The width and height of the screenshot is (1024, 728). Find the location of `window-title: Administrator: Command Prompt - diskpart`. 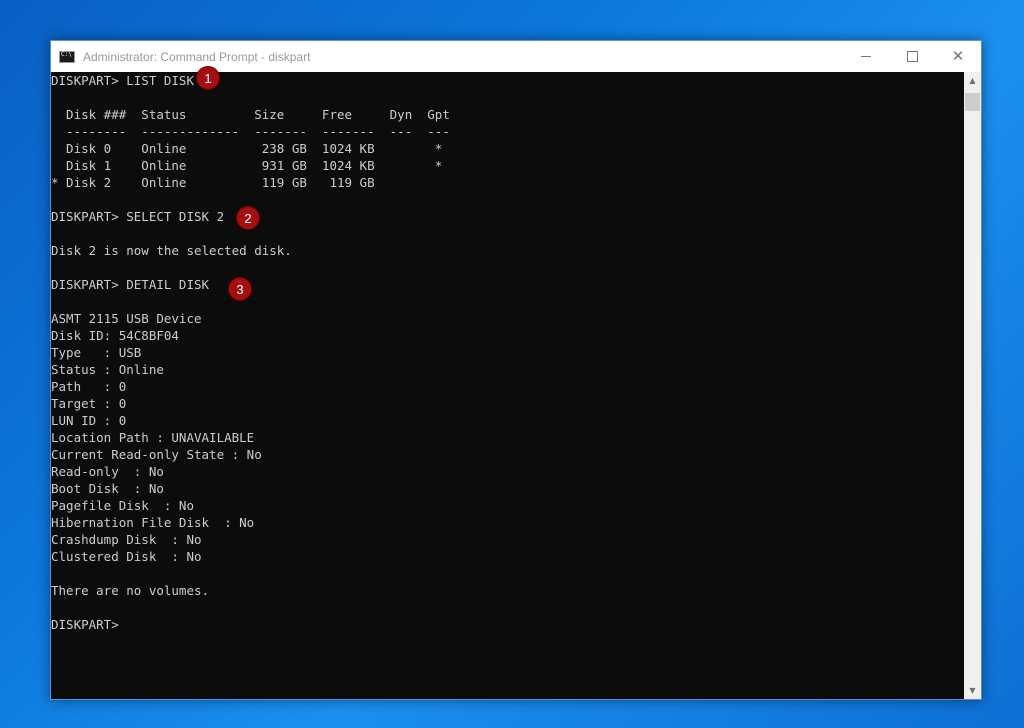

window-title: Administrator: Command Prompt - diskpart is located at coordinates (197, 56).